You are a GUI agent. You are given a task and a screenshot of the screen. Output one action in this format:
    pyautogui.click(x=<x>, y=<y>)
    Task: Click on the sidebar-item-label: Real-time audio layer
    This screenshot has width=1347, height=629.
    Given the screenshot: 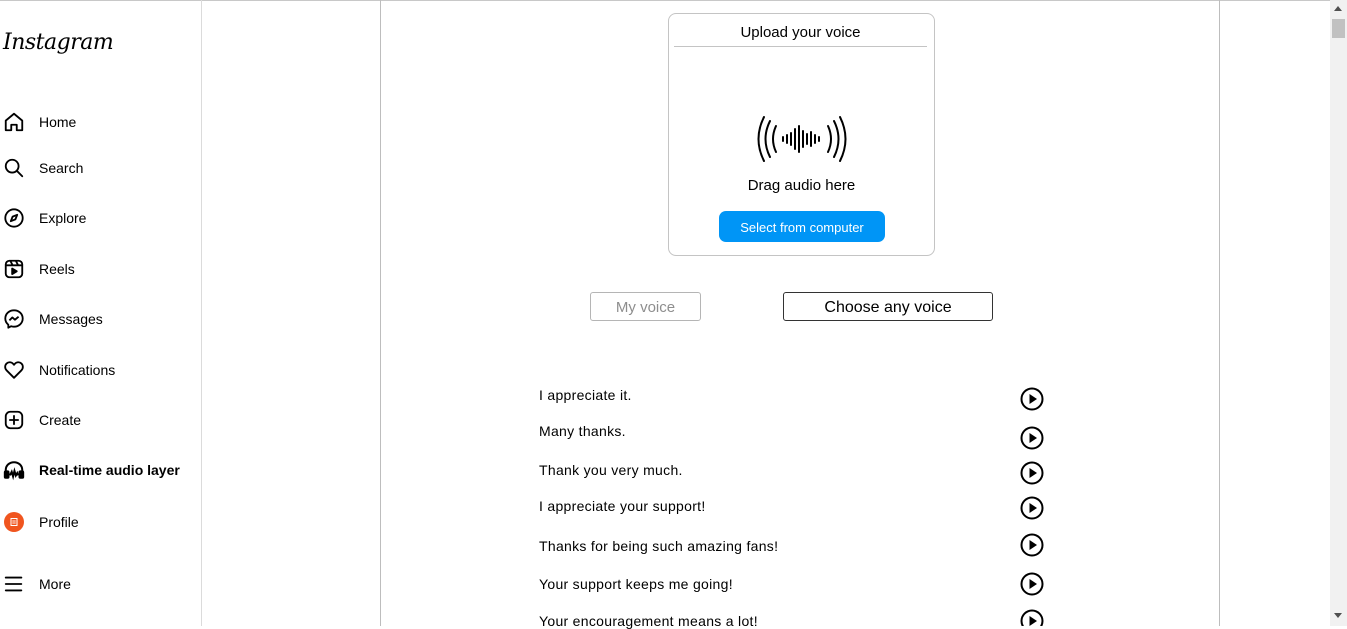 What is the action you would take?
    pyautogui.click(x=109, y=470)
    